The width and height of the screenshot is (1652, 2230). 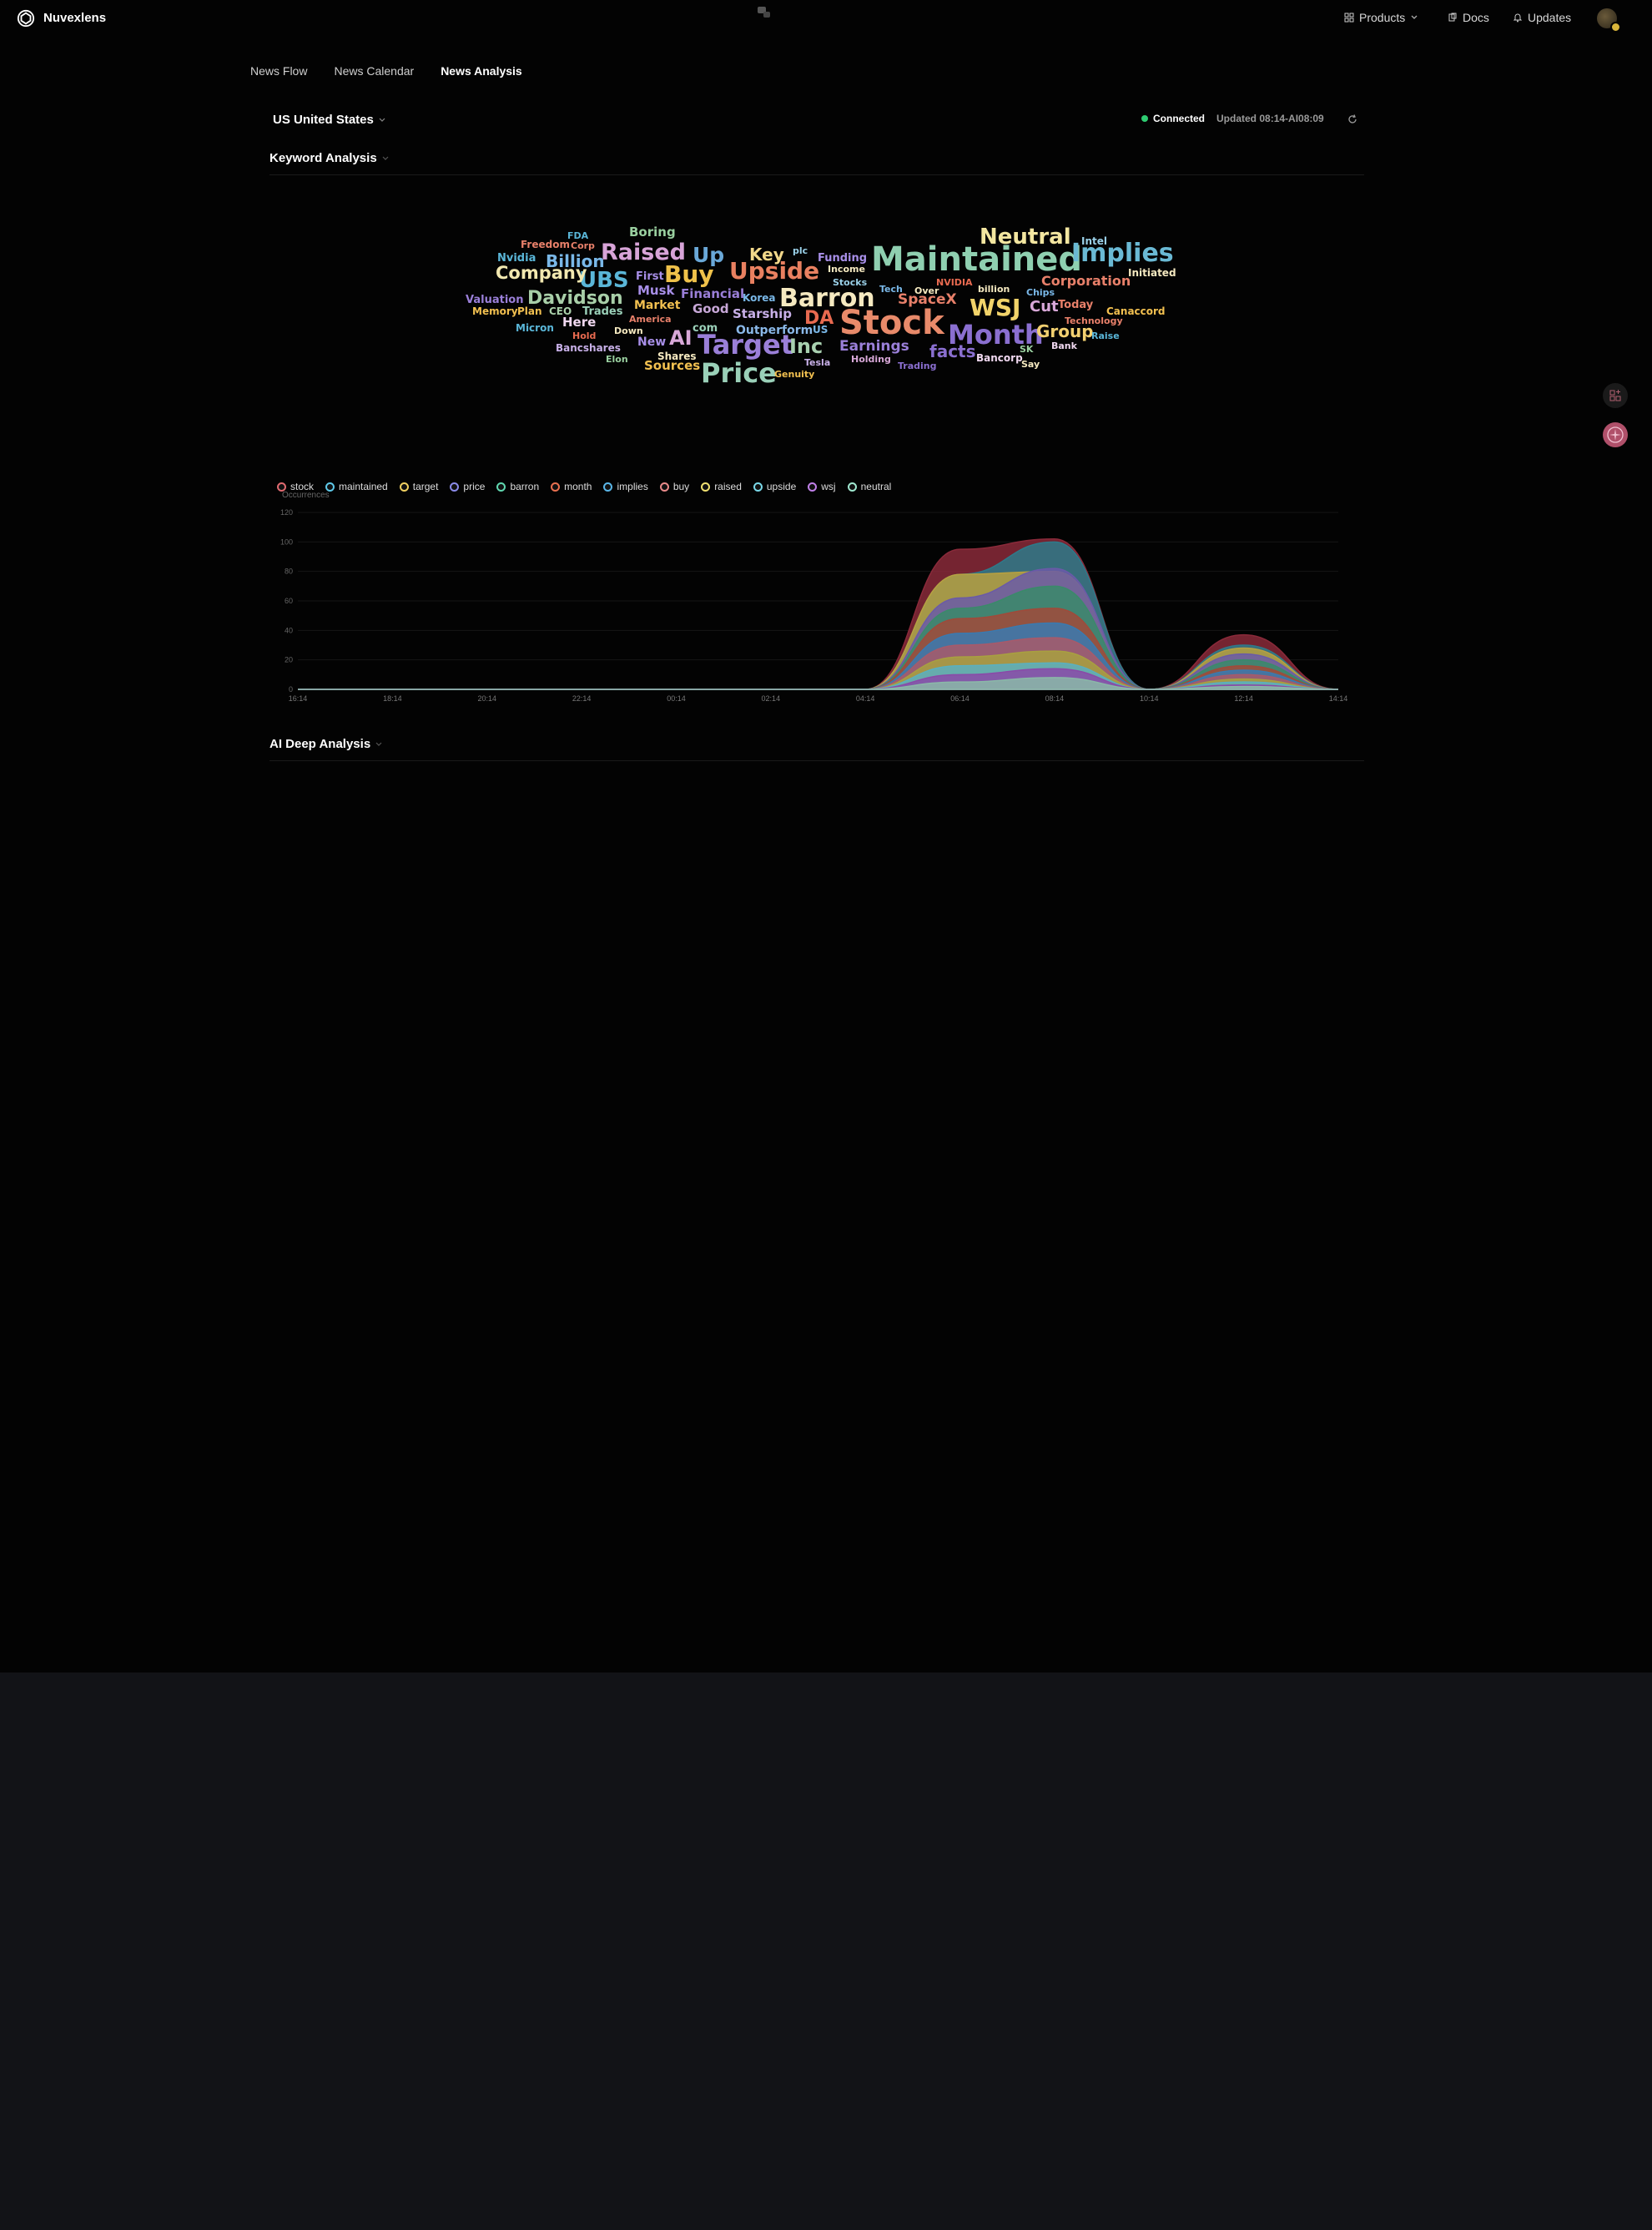 I want to click on word-cloud-item: facts, so click(x=953, y=351).